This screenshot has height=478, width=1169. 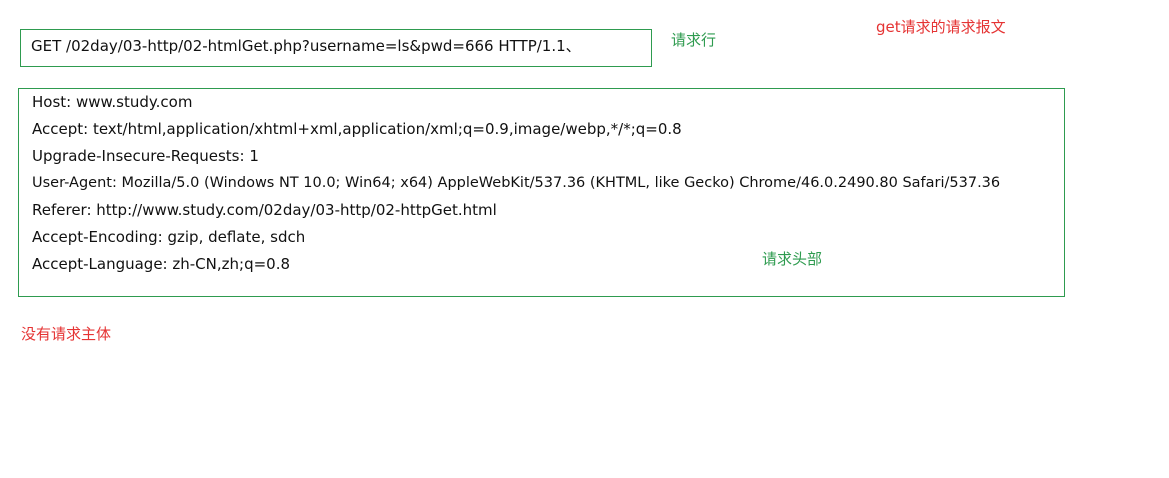 What do you see at coordinates (161, 264) in the screenshot?
I see `header-accept-language: Accept-Language: zh-CN,zh;q=0.8` at bounding box center [161, 264].